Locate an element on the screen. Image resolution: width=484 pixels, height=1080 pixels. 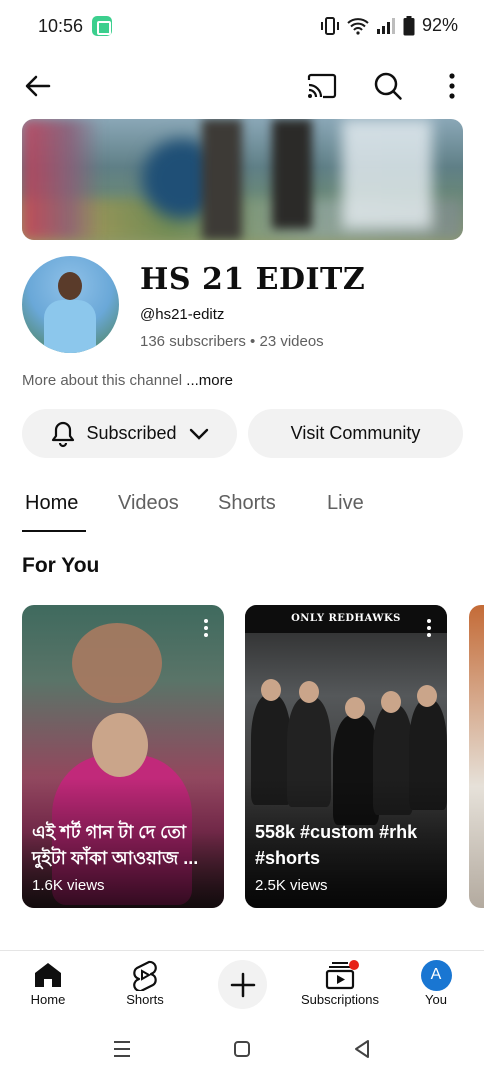
top-app-bar is located at coordinates (242, 87).